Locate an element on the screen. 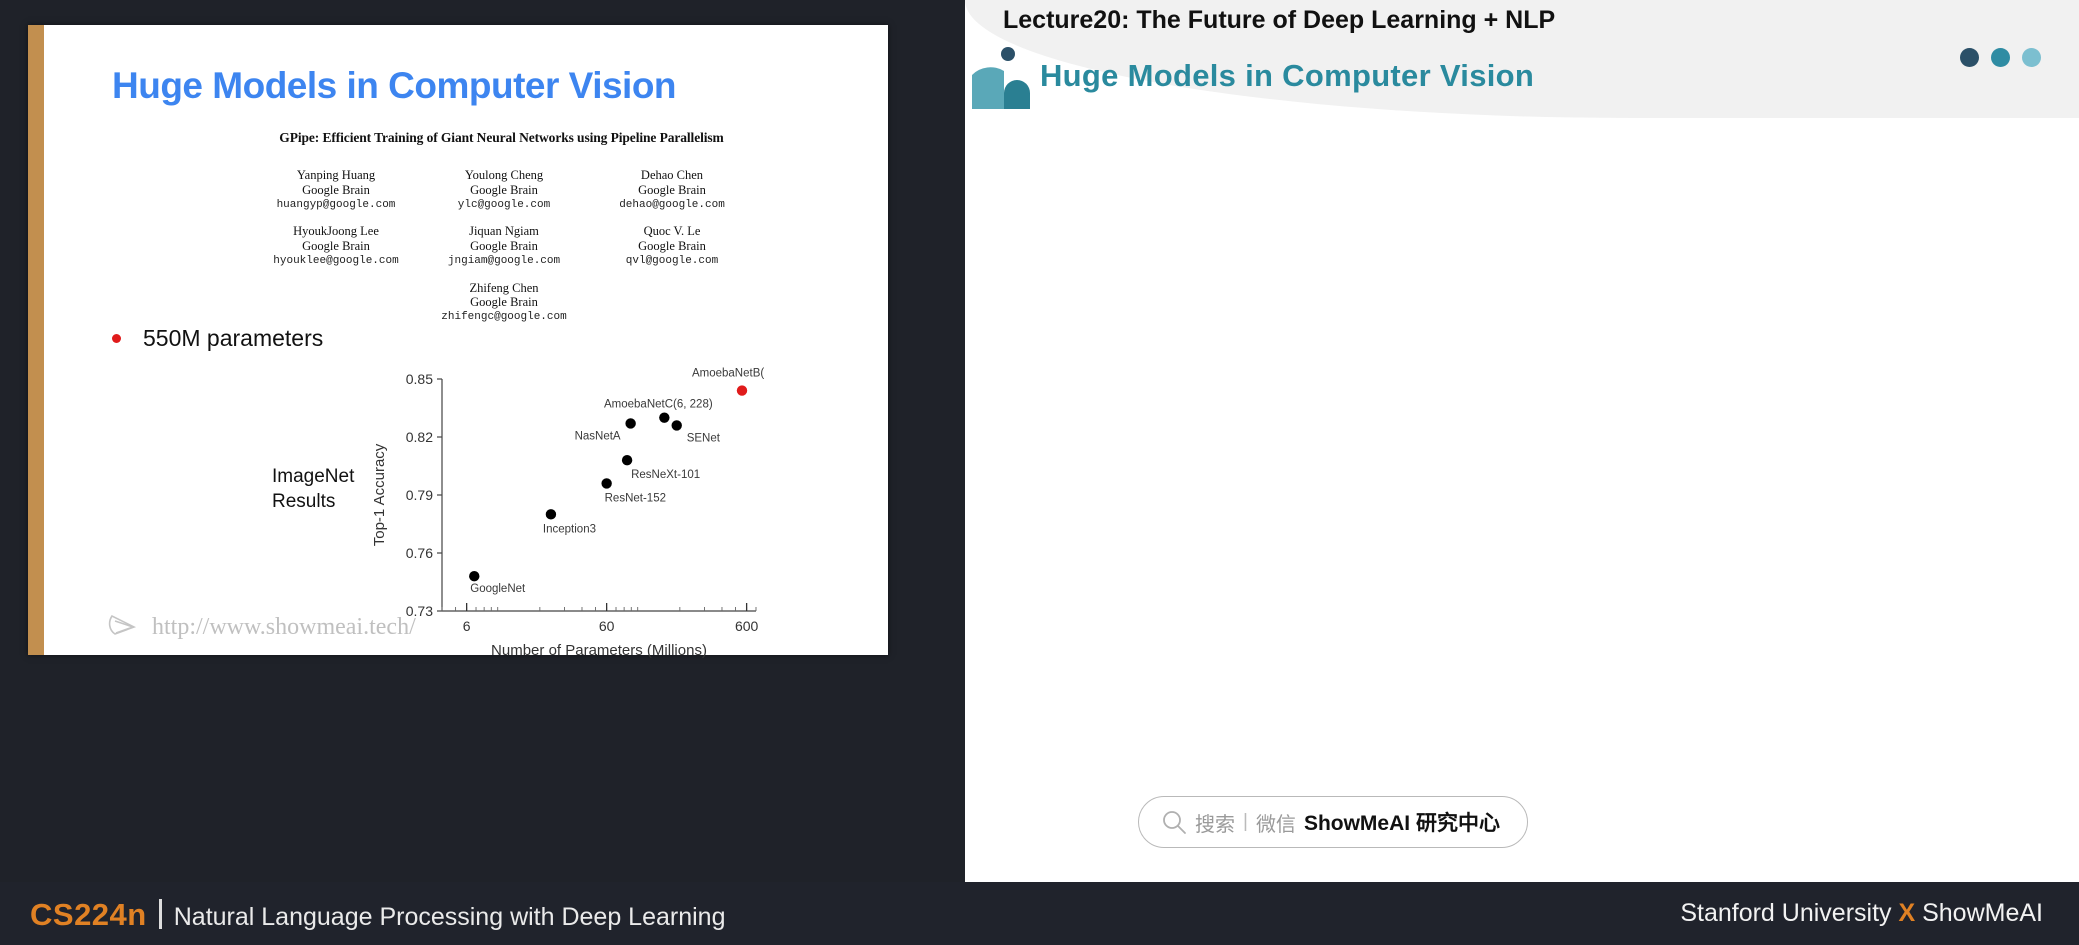 This screenshot has width=2079, height=945. svg-text: ResNet-152 is located at coordinates (635, 498).